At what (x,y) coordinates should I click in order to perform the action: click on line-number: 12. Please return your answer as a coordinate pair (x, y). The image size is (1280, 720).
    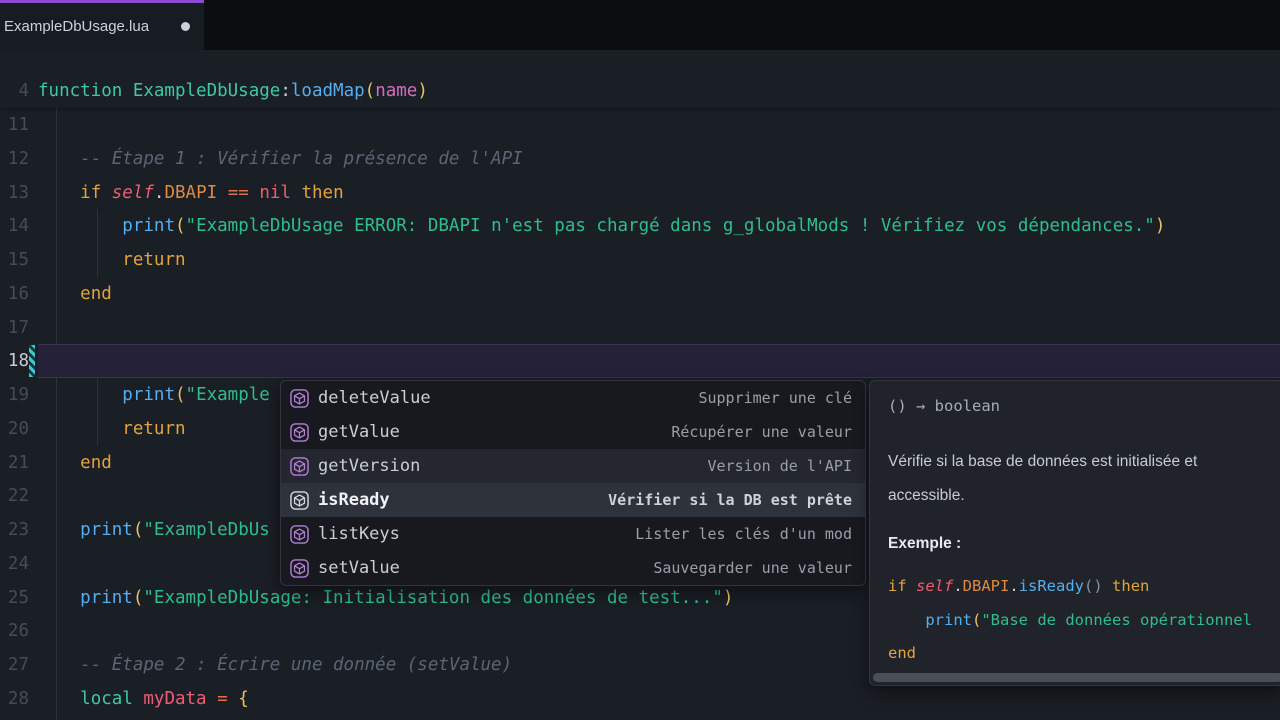
    Looking at the image, I should click on (18, 158).